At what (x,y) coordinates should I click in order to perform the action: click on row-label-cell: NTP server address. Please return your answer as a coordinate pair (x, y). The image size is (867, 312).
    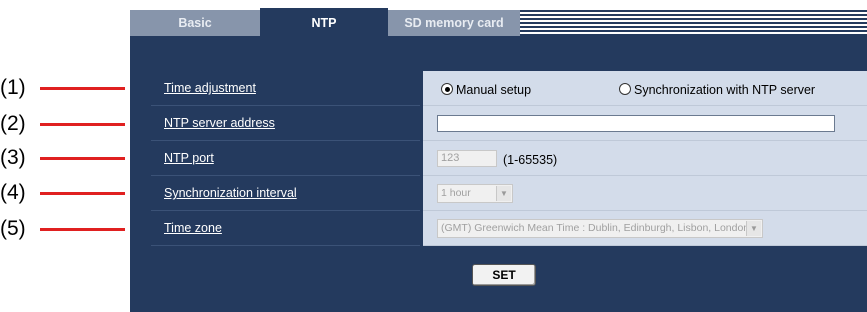
    Looking at the image, I should click on (285, 123).